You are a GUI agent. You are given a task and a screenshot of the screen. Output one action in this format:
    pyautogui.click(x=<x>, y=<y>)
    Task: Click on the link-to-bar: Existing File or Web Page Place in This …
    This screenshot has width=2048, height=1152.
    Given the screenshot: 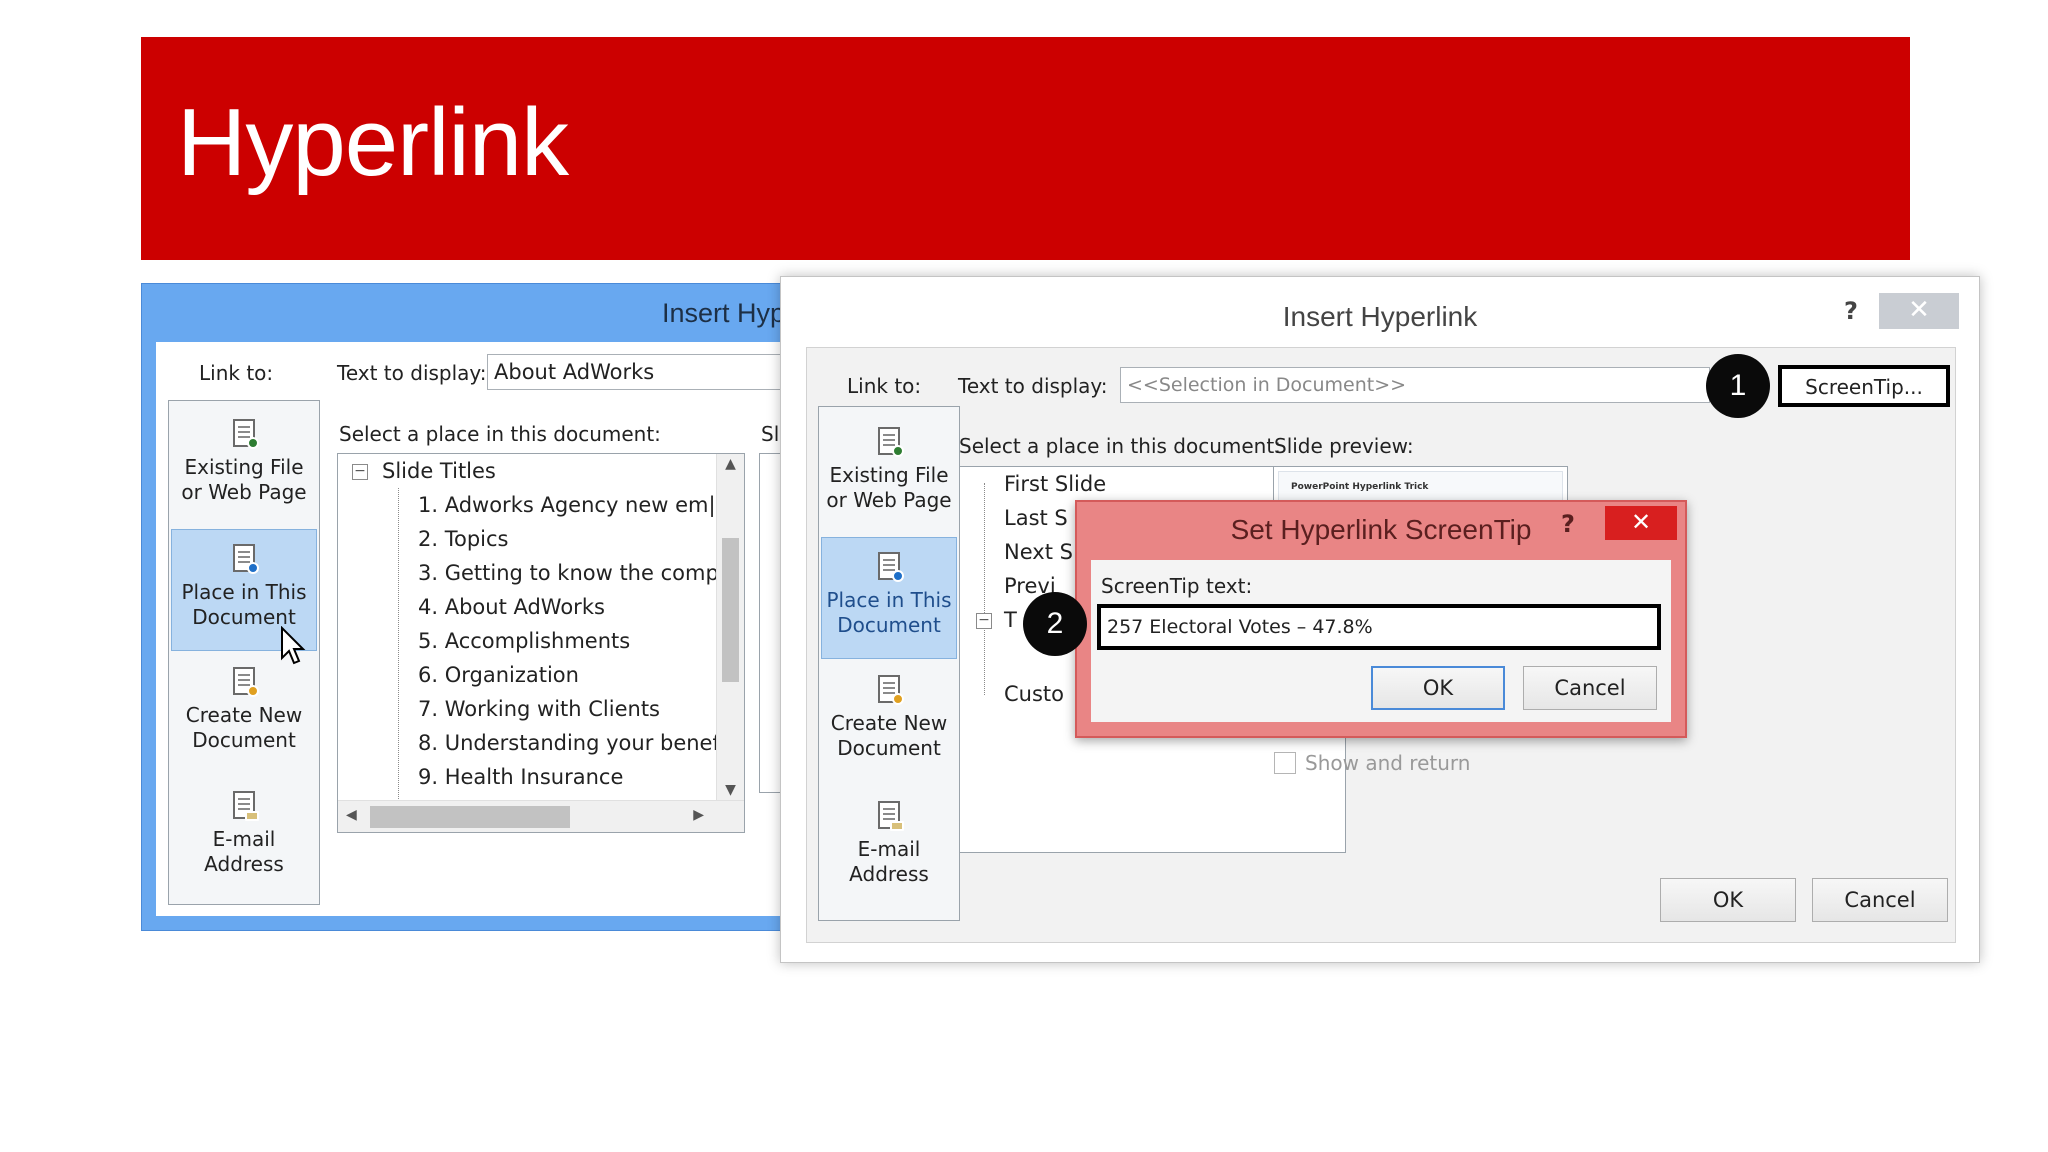 What is the action you would take?
    pyautogui.click(x=889, y=663)
    